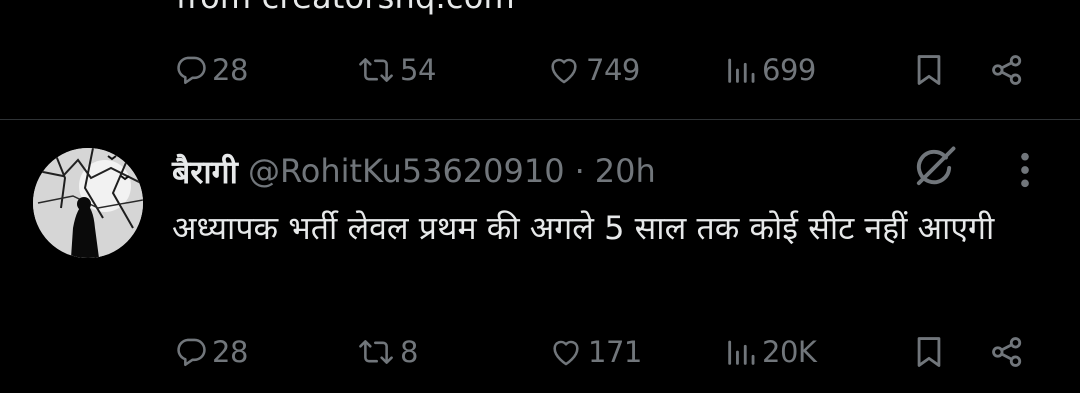 Image resolution: width=1080 pixels, height=393 pixels. Describe the element at coordinates (409, 352) in the screenshot. I see `repost-count: 8` at that location.